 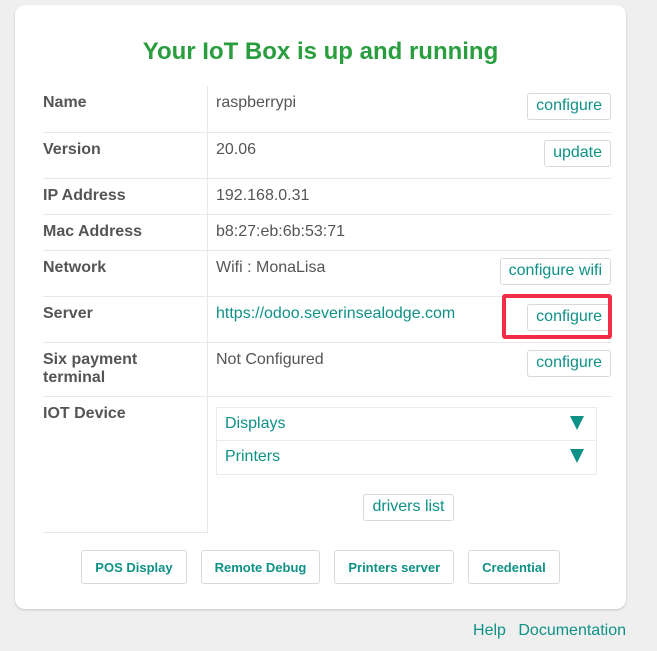 I want to click on printers-server-button: Printers server, so click(x=394, y=567).